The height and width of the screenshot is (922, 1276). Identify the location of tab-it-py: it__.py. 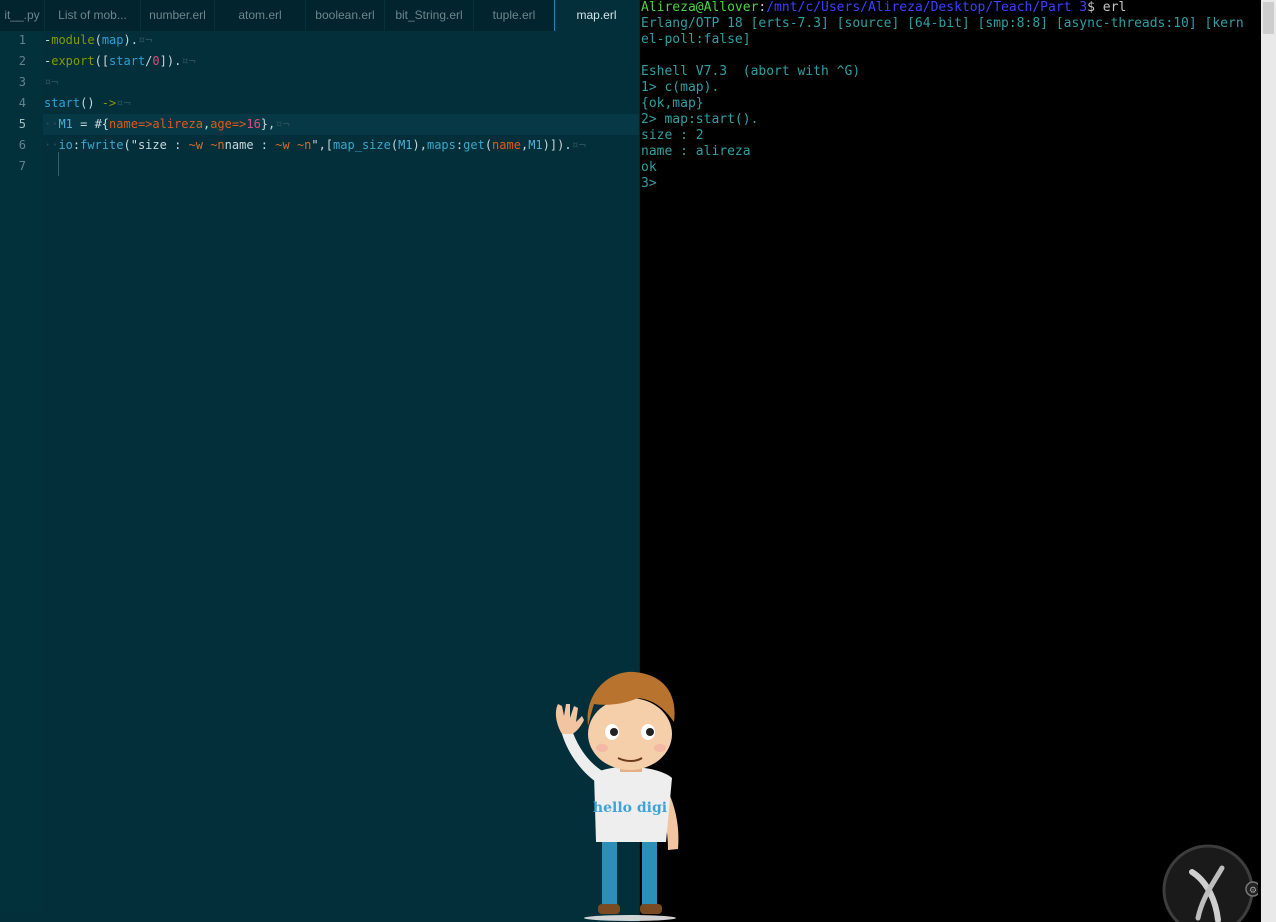
(22, 15).